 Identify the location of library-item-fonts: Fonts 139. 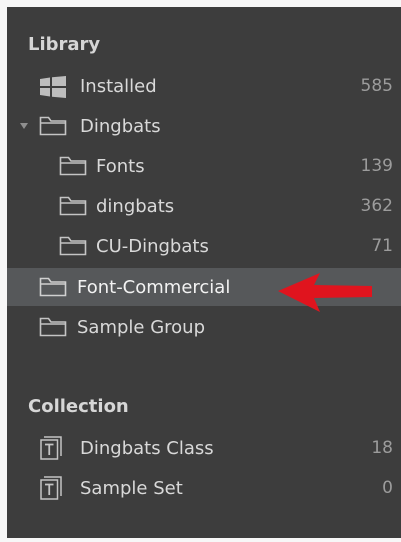
(204, 166).